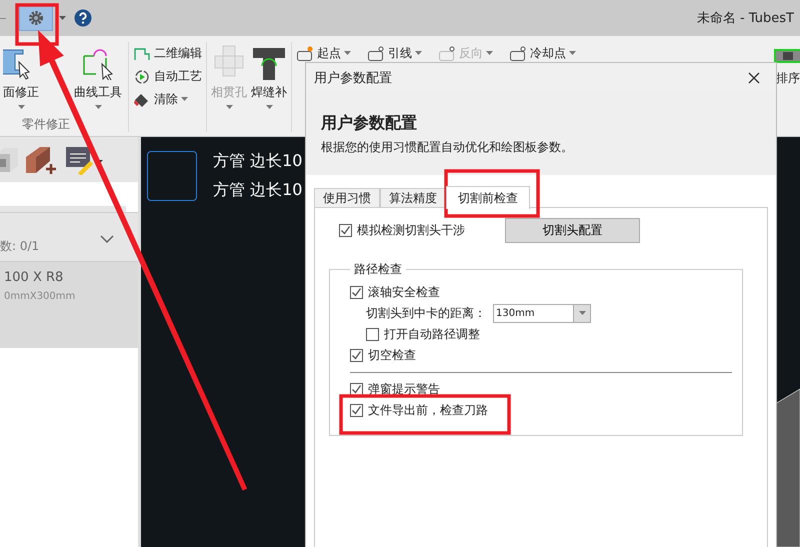 The height and width of the screenshot is (547, 800). Describe the element at coordinates (269, 82) in the screenshot. I see `ribbon-tool: 焊缝补` at that location.